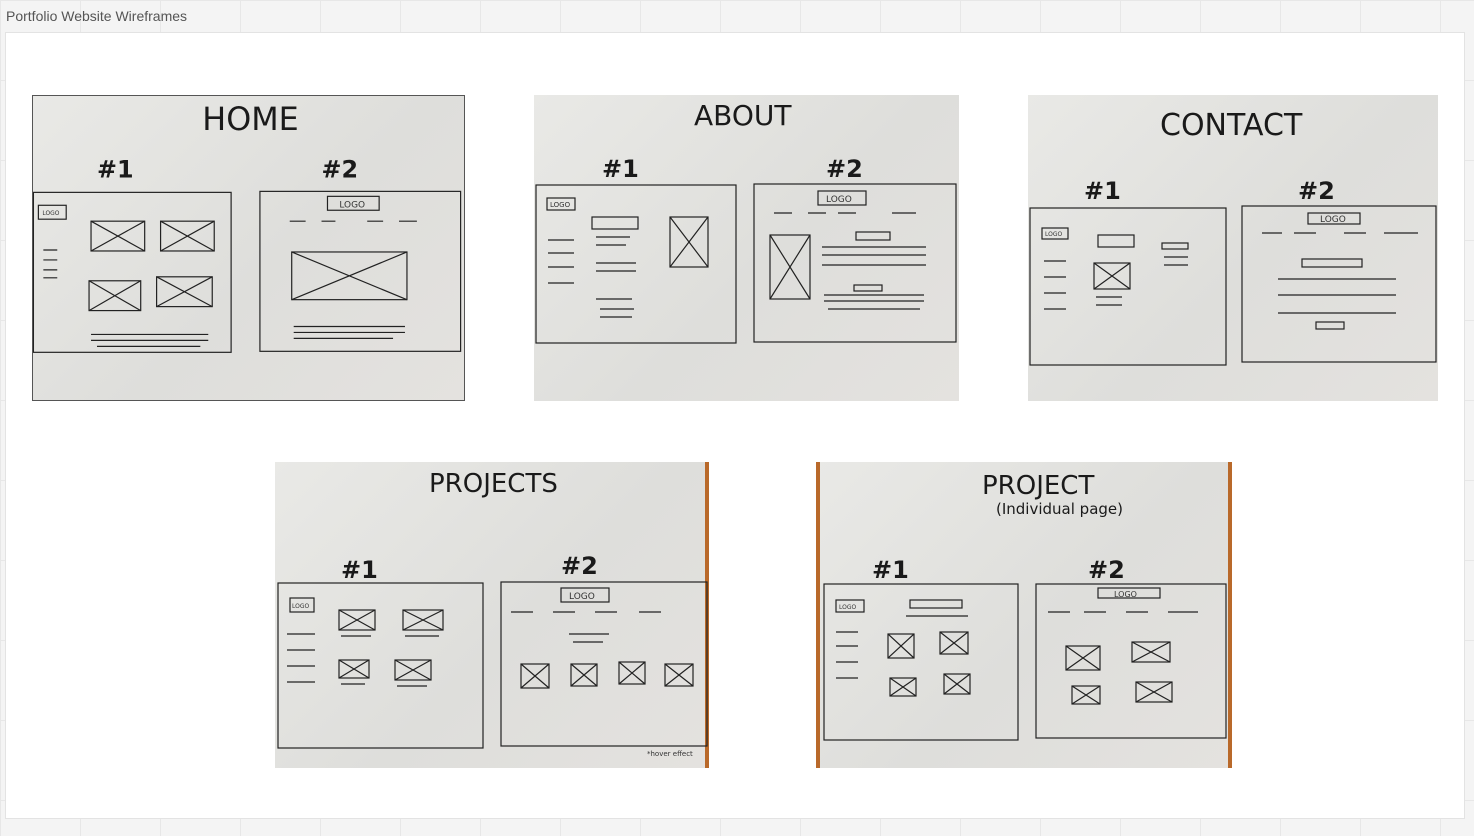  What do you see at coordinates (359, 570) in the screenshot?
I see `projects-version-1-label: #1` at bounding box center [359, 570].